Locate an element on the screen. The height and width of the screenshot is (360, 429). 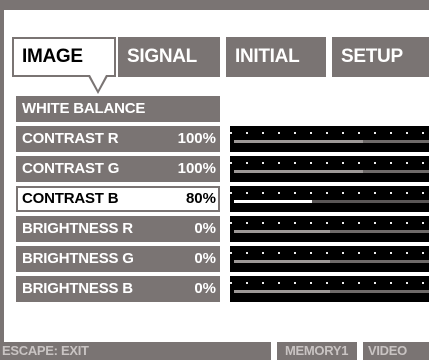
menu-item-label: CONTRAST G is located at coordinates (71, 168).